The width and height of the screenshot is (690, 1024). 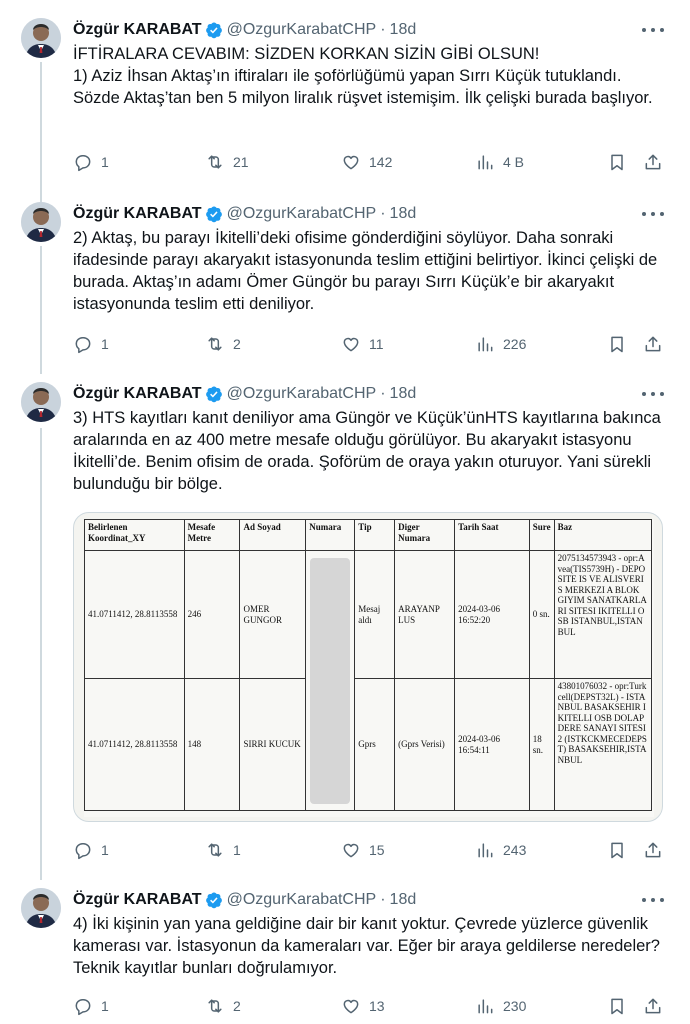 I want to click on column-header: Belirlenen Koordinat_XY, so click(x=134, y=535).